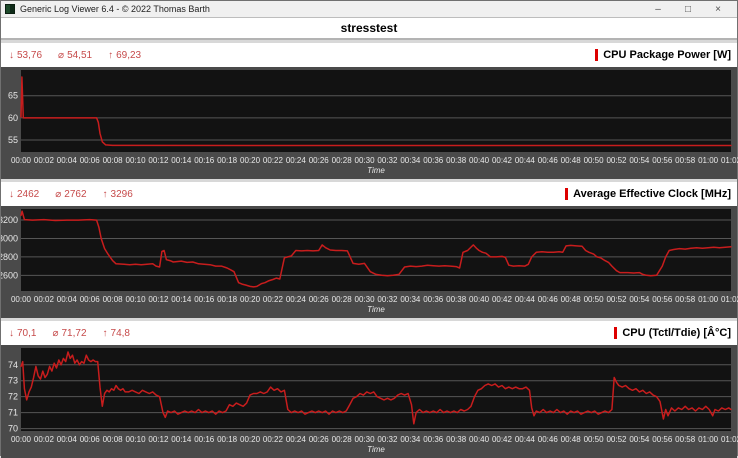 This screenshot has height=458, width=738. I want to click on svg-text: 2600, so click(9, 275).